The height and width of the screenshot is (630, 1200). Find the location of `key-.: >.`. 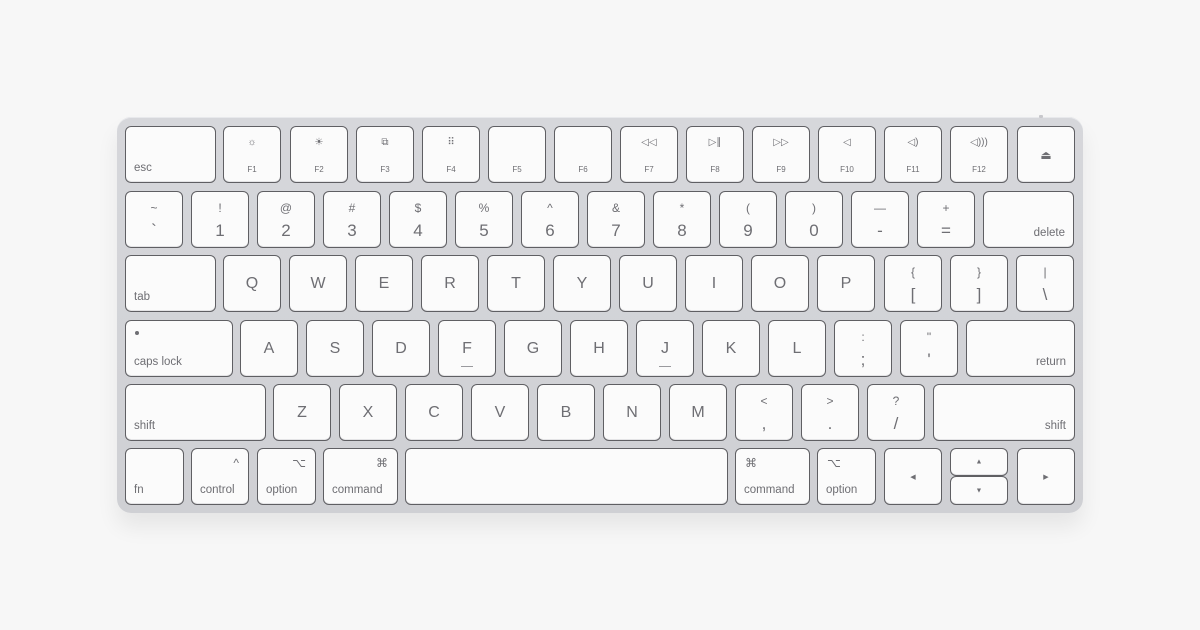

key-.: >. is located at coordinates (830, 412).